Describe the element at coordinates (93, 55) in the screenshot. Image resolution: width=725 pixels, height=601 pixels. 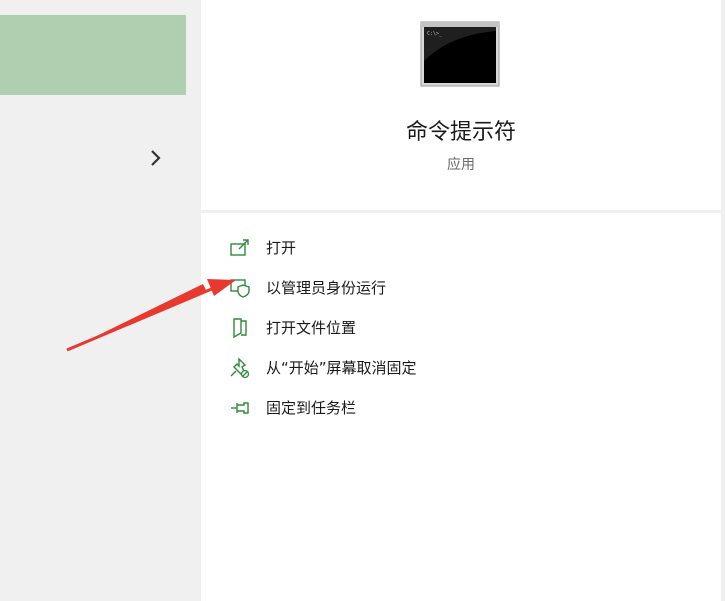
I see `selected-search-result` at that location.